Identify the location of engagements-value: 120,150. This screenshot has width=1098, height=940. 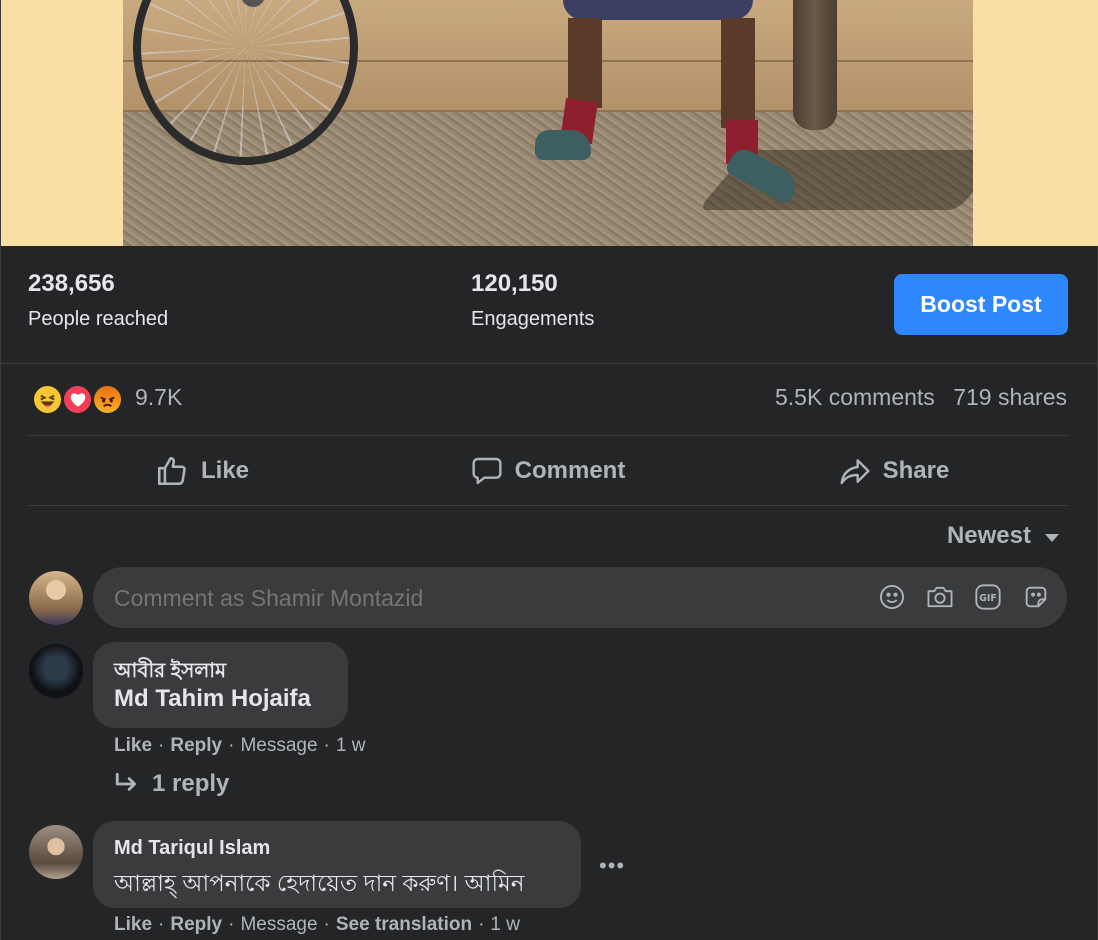
(514, 283).